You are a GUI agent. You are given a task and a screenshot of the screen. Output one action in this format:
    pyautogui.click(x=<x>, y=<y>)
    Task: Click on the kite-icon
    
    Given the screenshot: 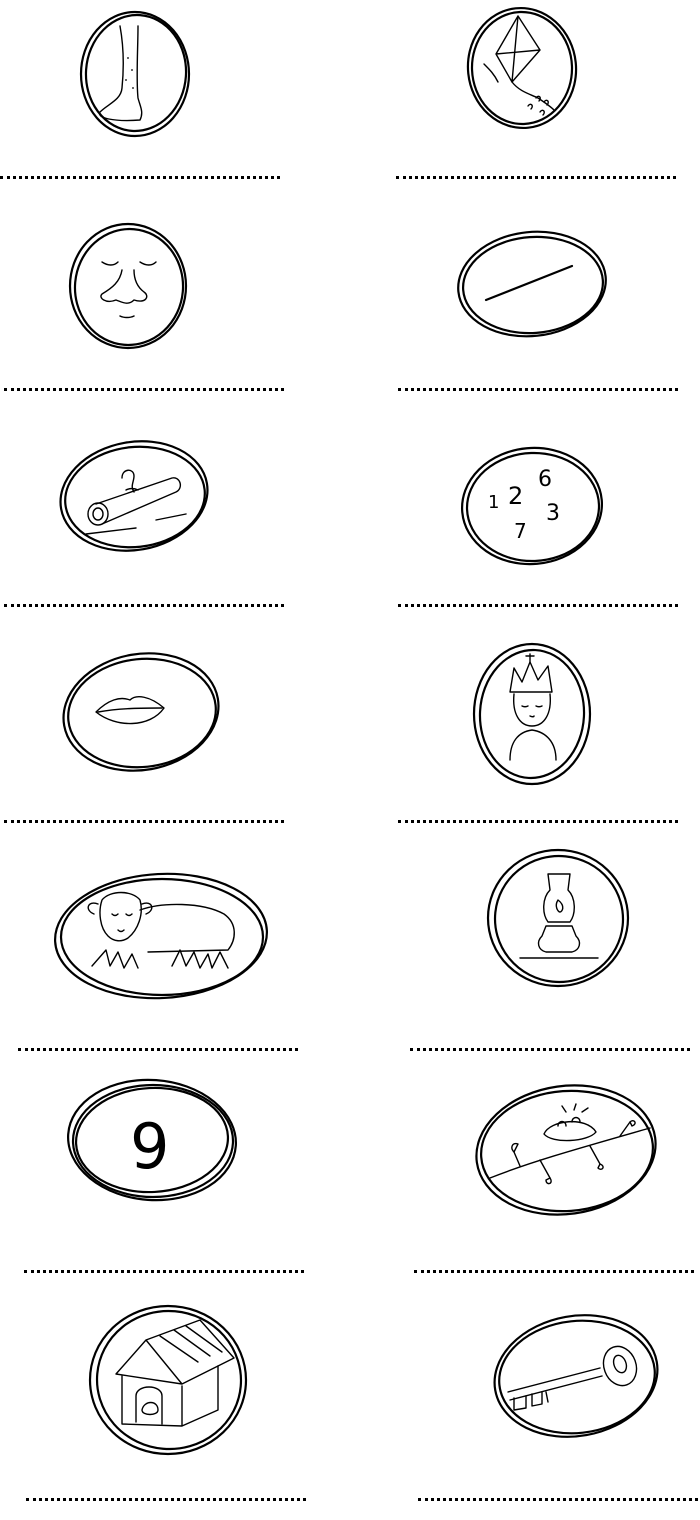 What is the action you would take?
    pyautogui.click(x=522, y=67)
    